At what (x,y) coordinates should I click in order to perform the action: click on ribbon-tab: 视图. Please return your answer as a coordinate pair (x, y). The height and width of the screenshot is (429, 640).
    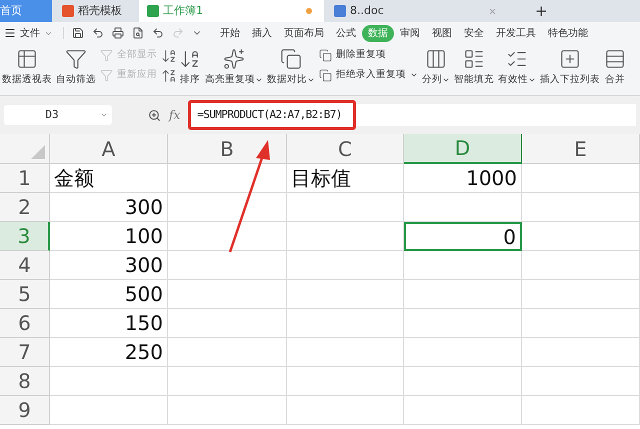
    Looking at the image, I should click on (442, 33).